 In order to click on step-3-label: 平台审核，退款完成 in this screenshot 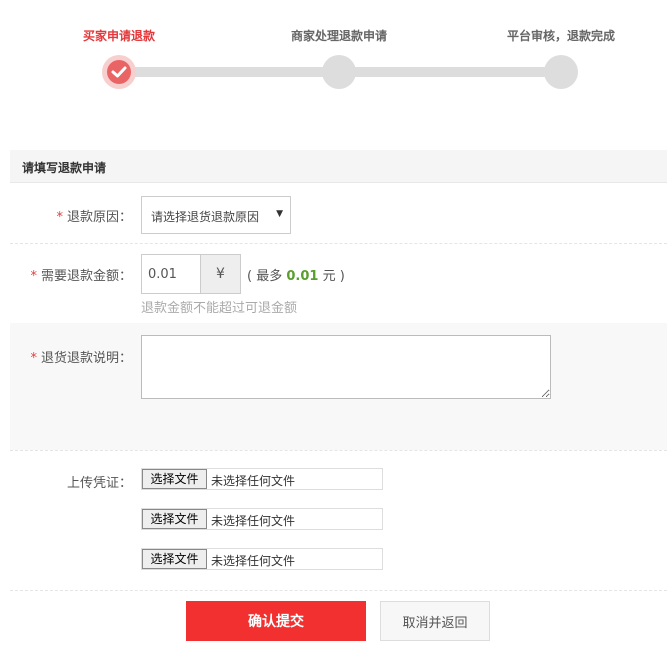, I will do `click(561, 36)`.